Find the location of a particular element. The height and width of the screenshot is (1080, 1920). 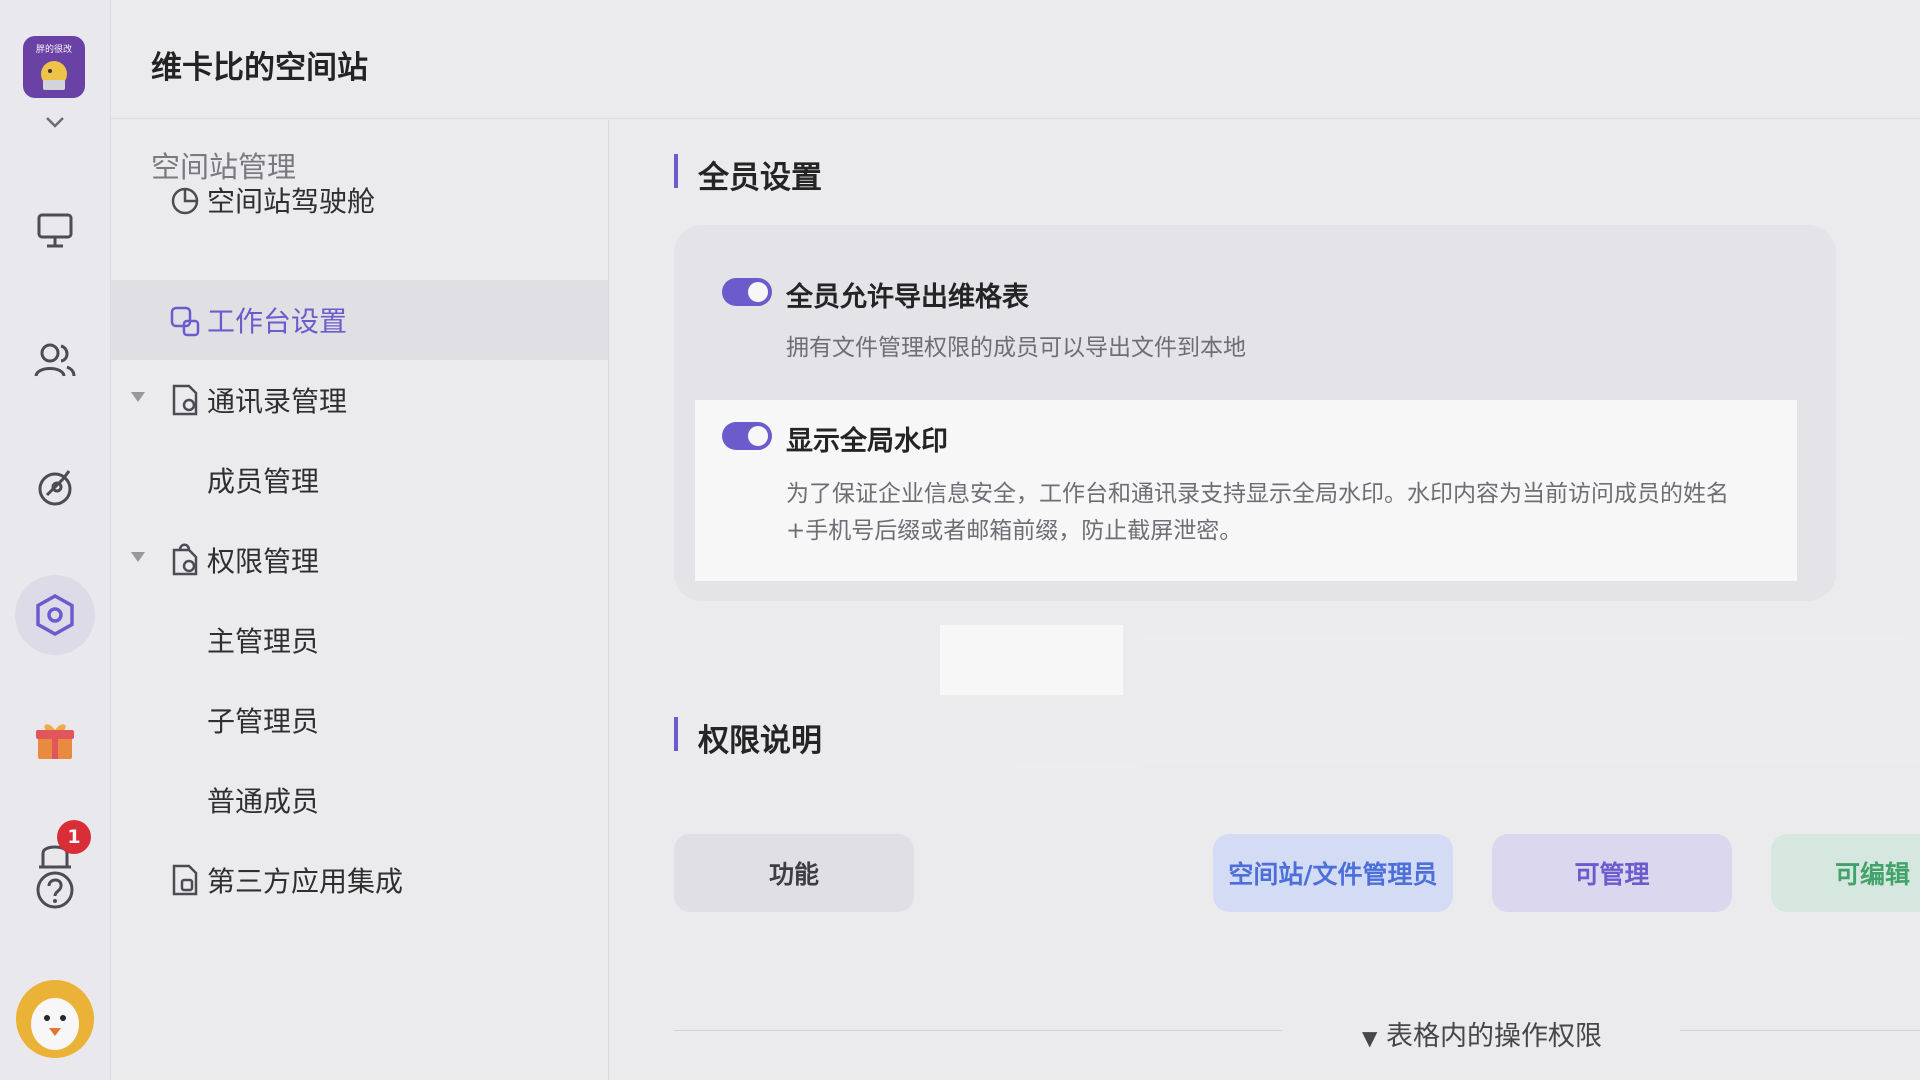

watermark-setting-title: 显示全局水印 is located at coordinates (867, 441).